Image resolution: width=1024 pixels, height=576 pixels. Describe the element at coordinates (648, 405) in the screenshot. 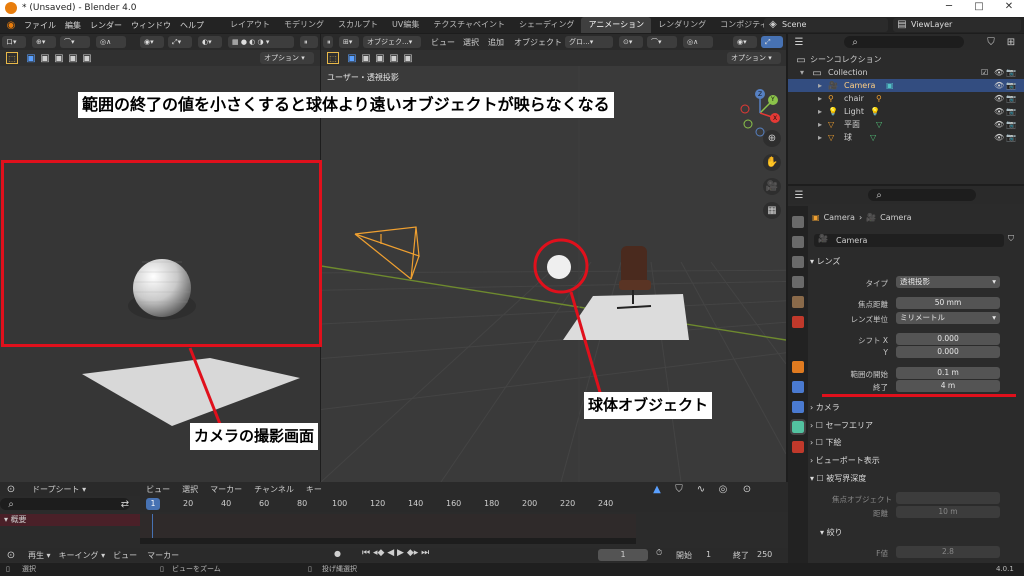

I see `annotation-sphere: 球体オブジェクト` at that location.